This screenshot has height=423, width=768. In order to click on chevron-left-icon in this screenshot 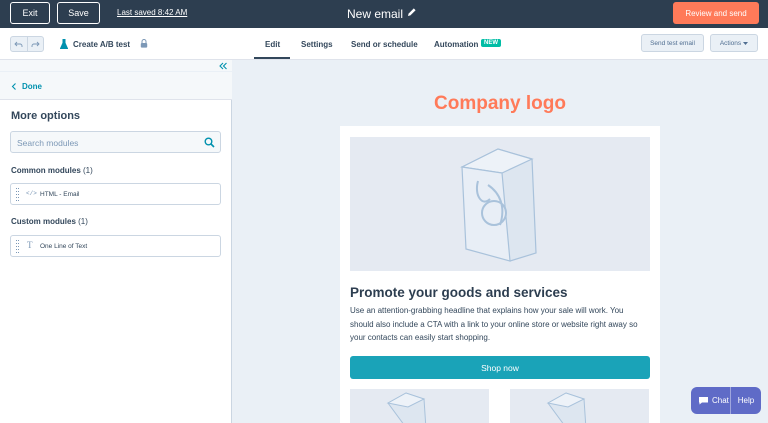, I will do `click(13, 86)`.